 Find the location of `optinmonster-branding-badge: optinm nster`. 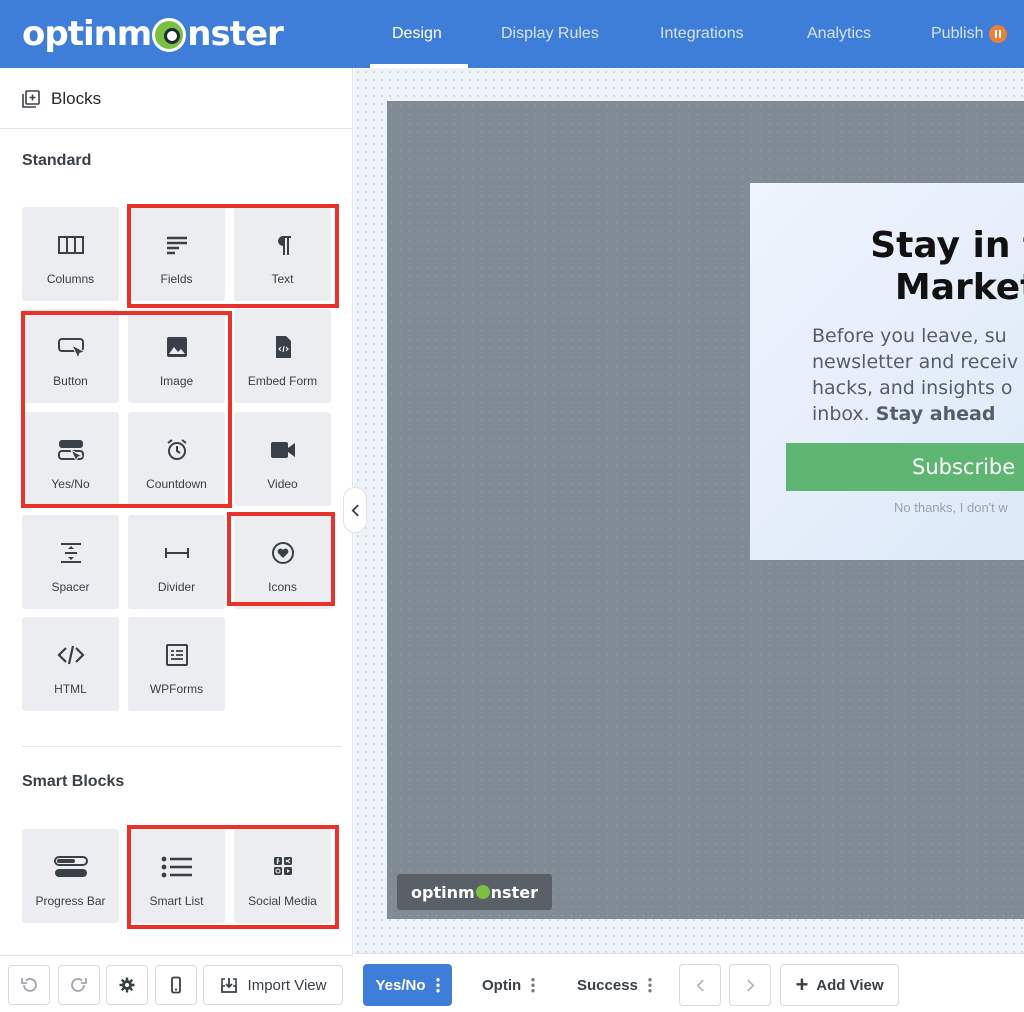

optinmonster-branding-badge: optinm nster is located at coordinates (474, 892).